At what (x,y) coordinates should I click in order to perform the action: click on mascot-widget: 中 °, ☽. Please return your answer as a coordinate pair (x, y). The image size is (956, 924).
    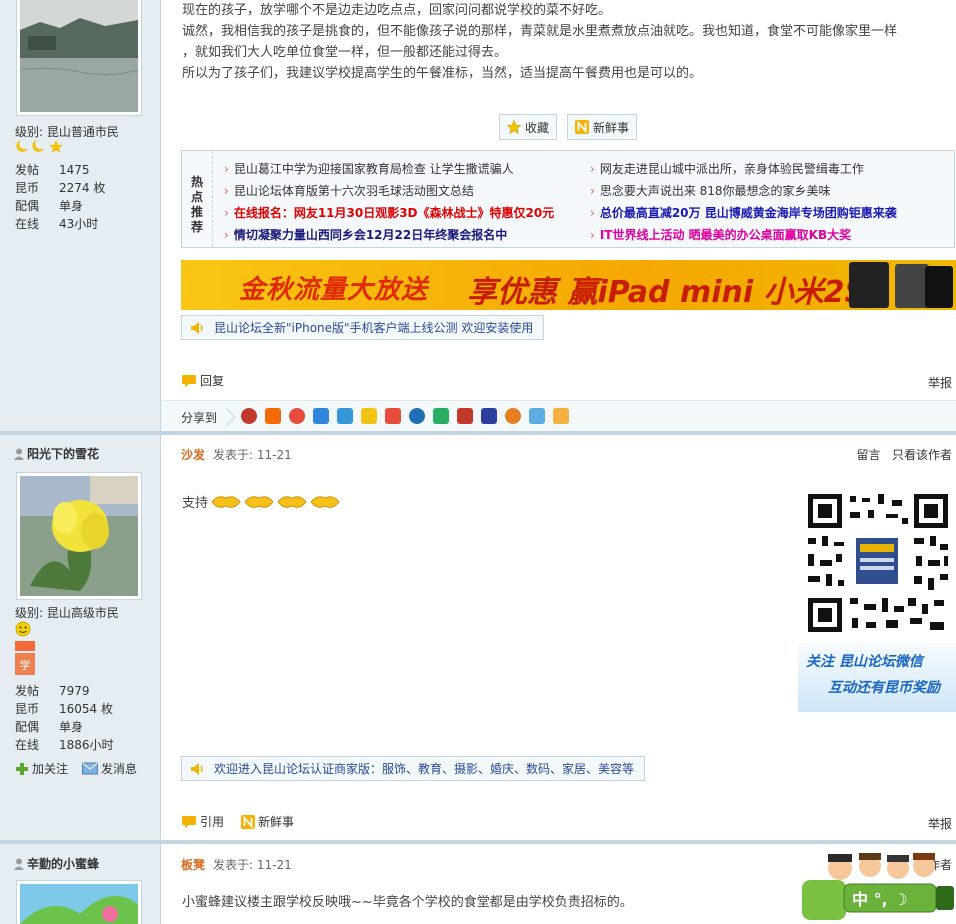
    Looking at the image, I should click on (878, 887).